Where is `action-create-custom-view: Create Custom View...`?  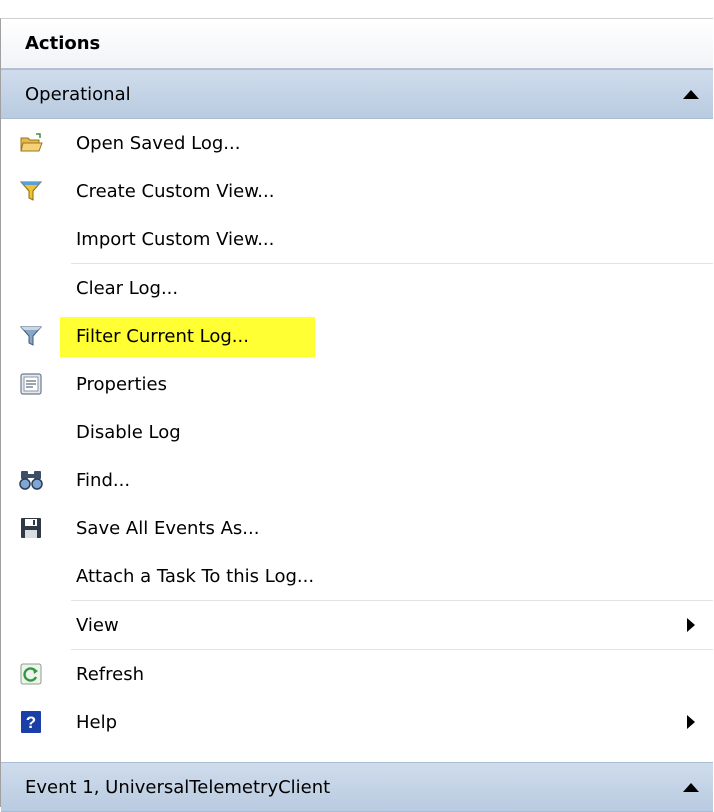
action-create-custom-view: Create Custom View... is located at coordinates (357, 191).